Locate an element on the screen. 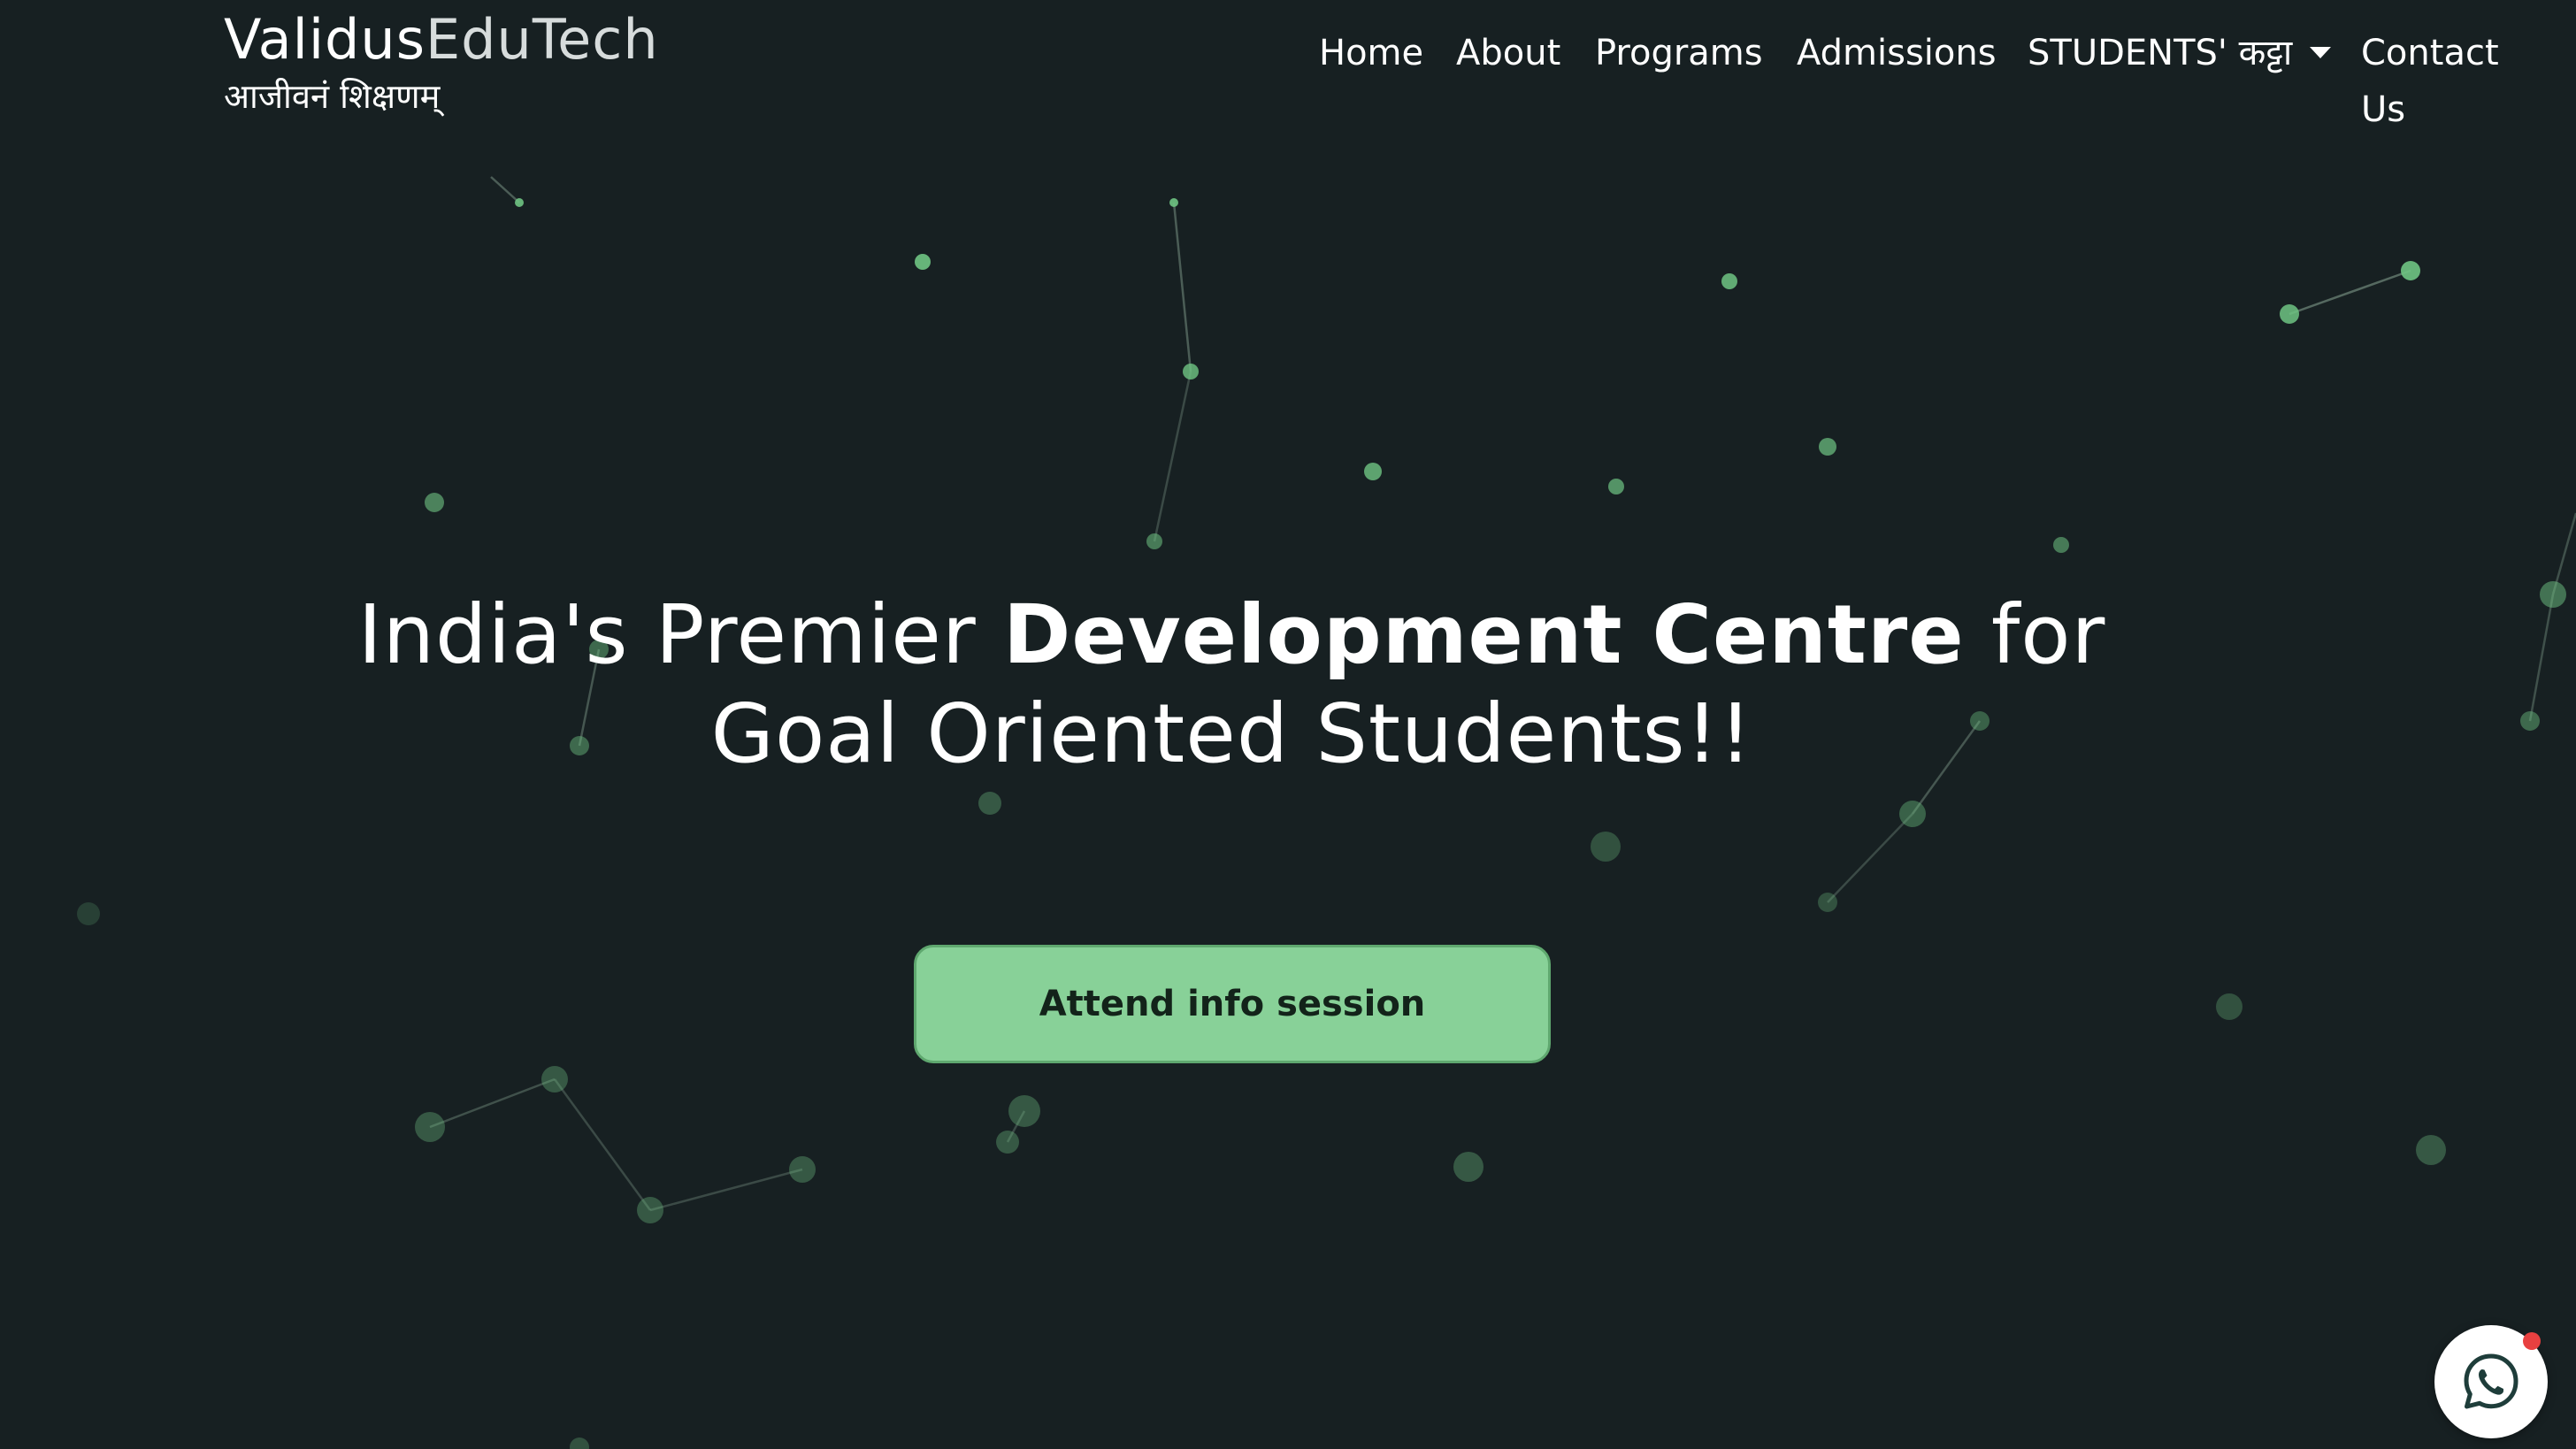 Image resolution: width=2576 pixels, height=1449 pixels. nav-students-katta: STUDENTS' कट्टा is located at coordinates (2180, 53).